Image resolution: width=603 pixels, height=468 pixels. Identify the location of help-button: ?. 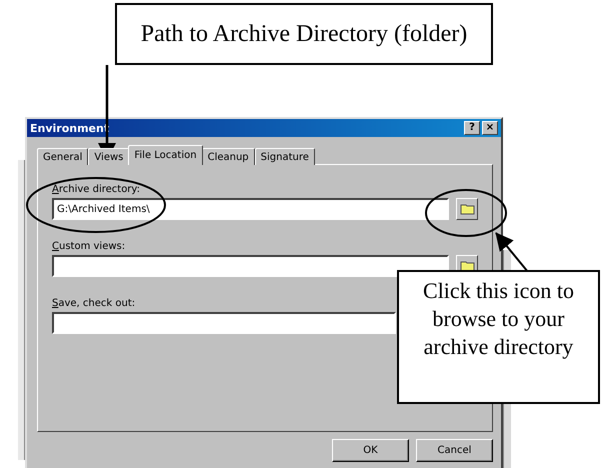
(472, 128).